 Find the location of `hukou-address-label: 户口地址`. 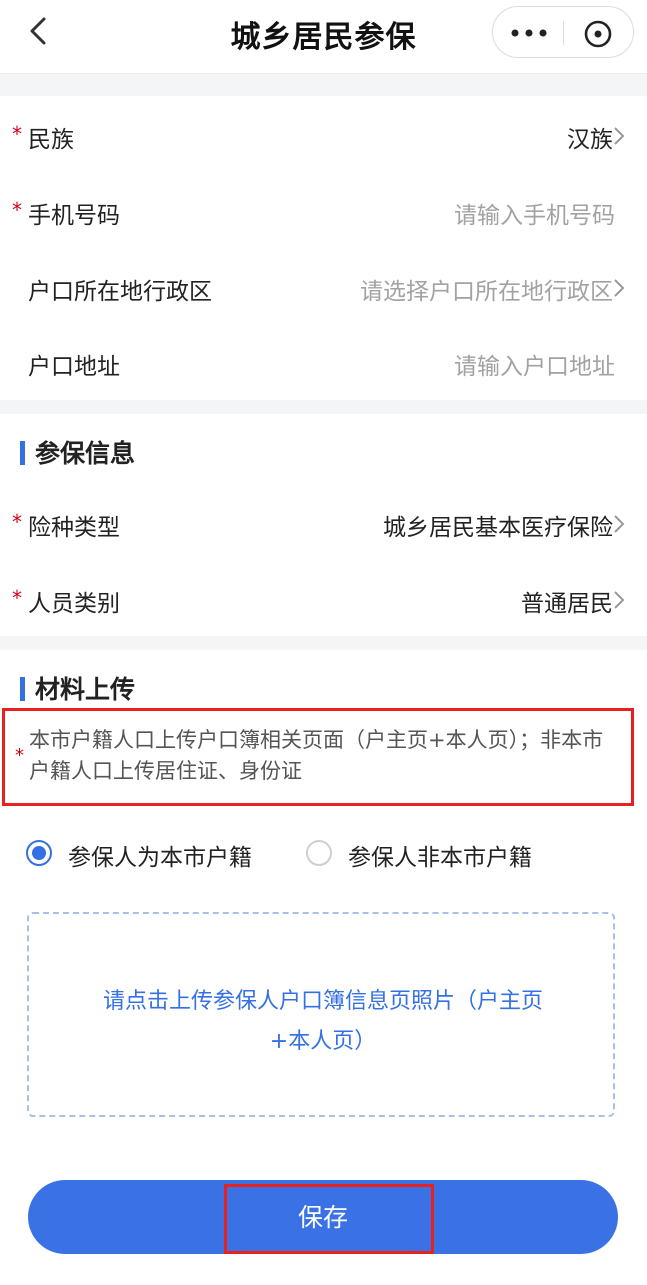

hukou-address-label: 户口地址 is located at coordinates (74, 367).